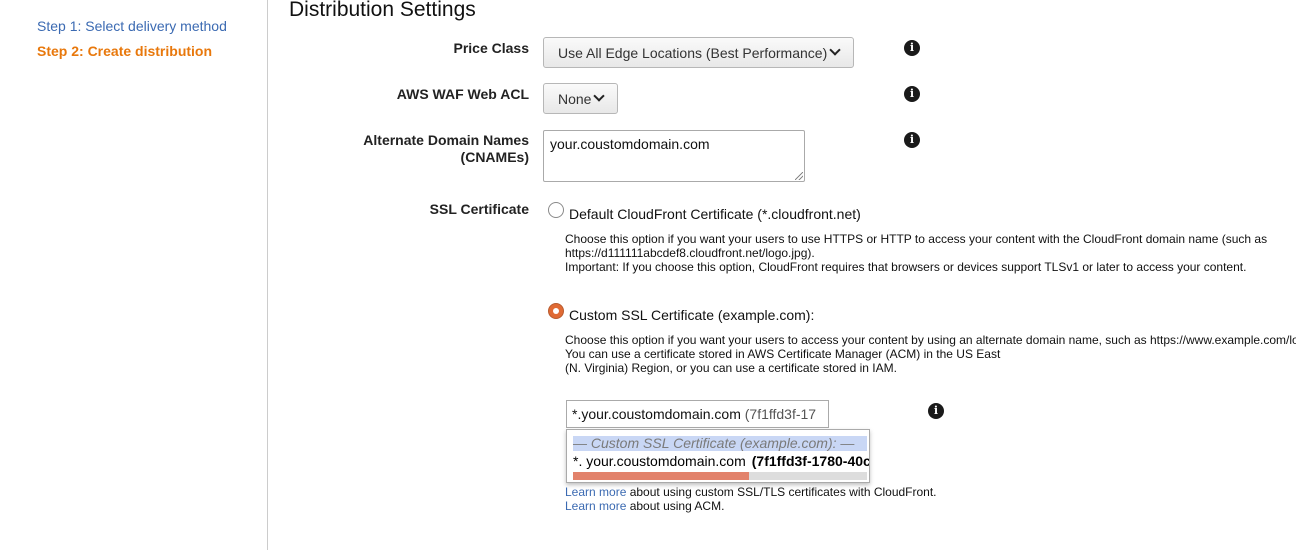 Image resolution: width=1296 pixels, height=550 pixels. What do you see at coordinates (556, 210) in the screenshot?
I see `default-certificate-radio` at bounding box center [556, 210].